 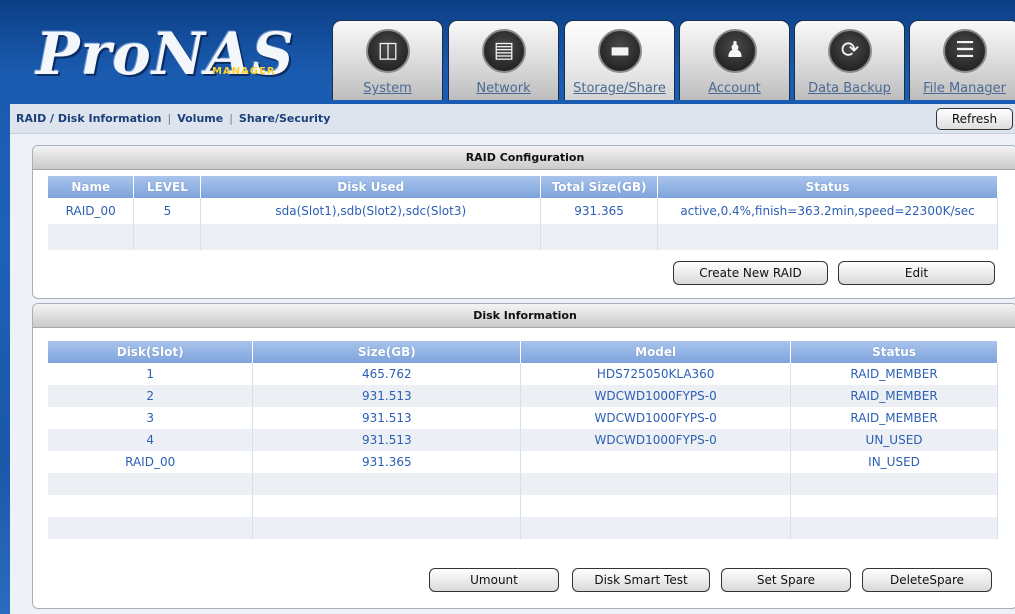 I want to click on column-header: Disk(Slot), so click(x=151, y=352).